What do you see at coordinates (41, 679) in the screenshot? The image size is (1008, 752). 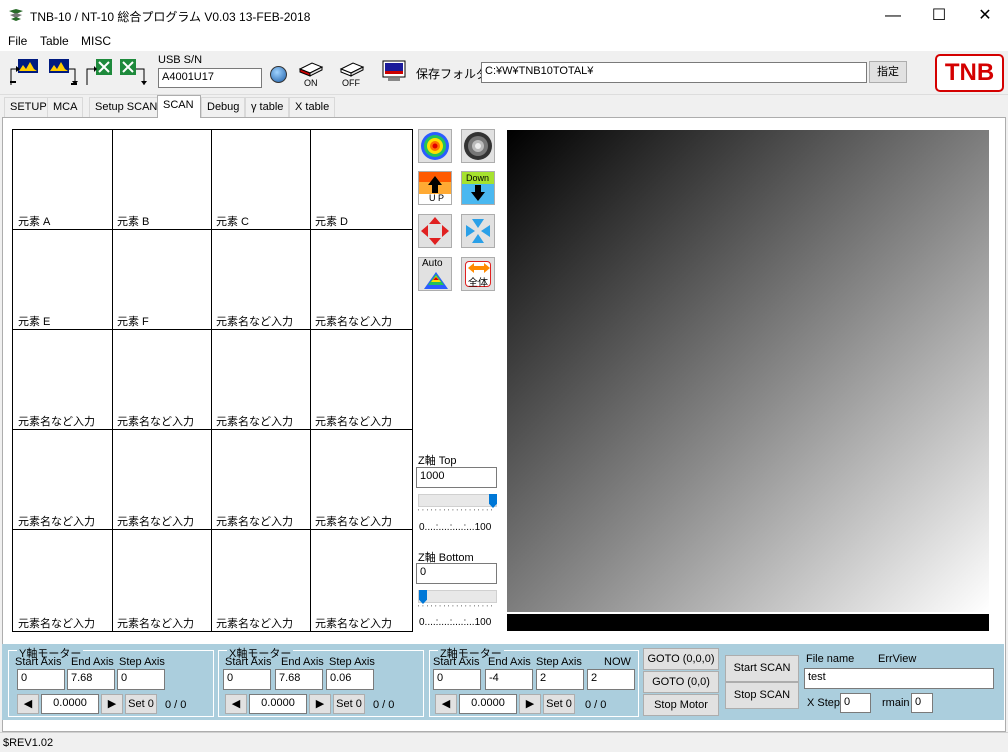 I see `y-start-field: 0` at bounding box center [41, 679].